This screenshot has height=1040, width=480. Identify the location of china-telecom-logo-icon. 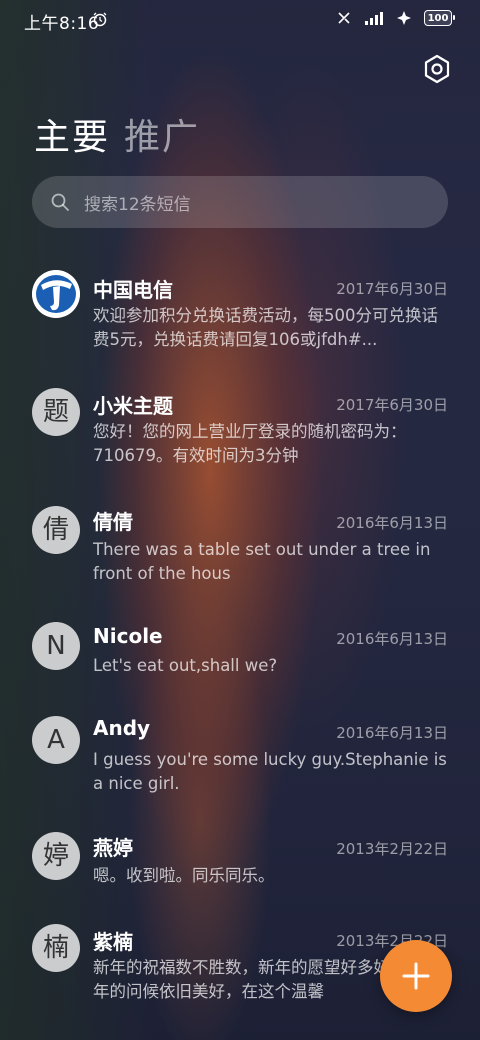
(56, 294).